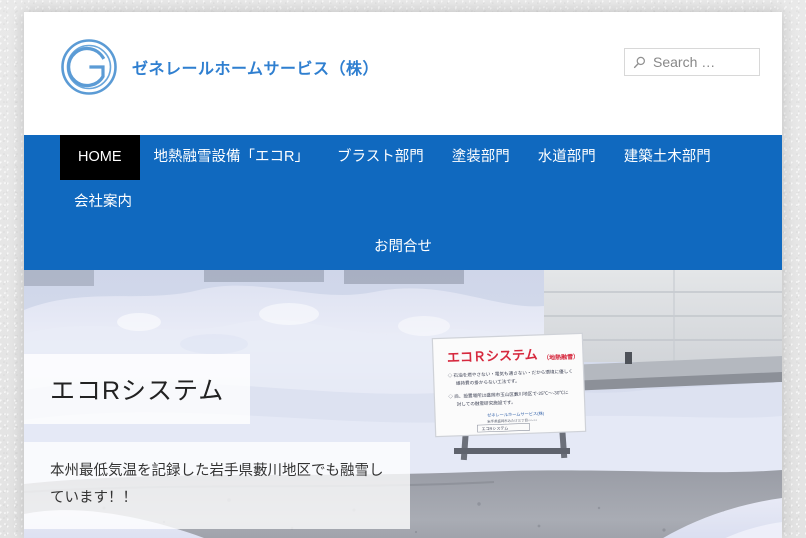 The height and width of the screenshot is (538, 806). Describe the element at coordinates (89, 67) in the screenshot. I see `circle-g-logo-icon` at that location.